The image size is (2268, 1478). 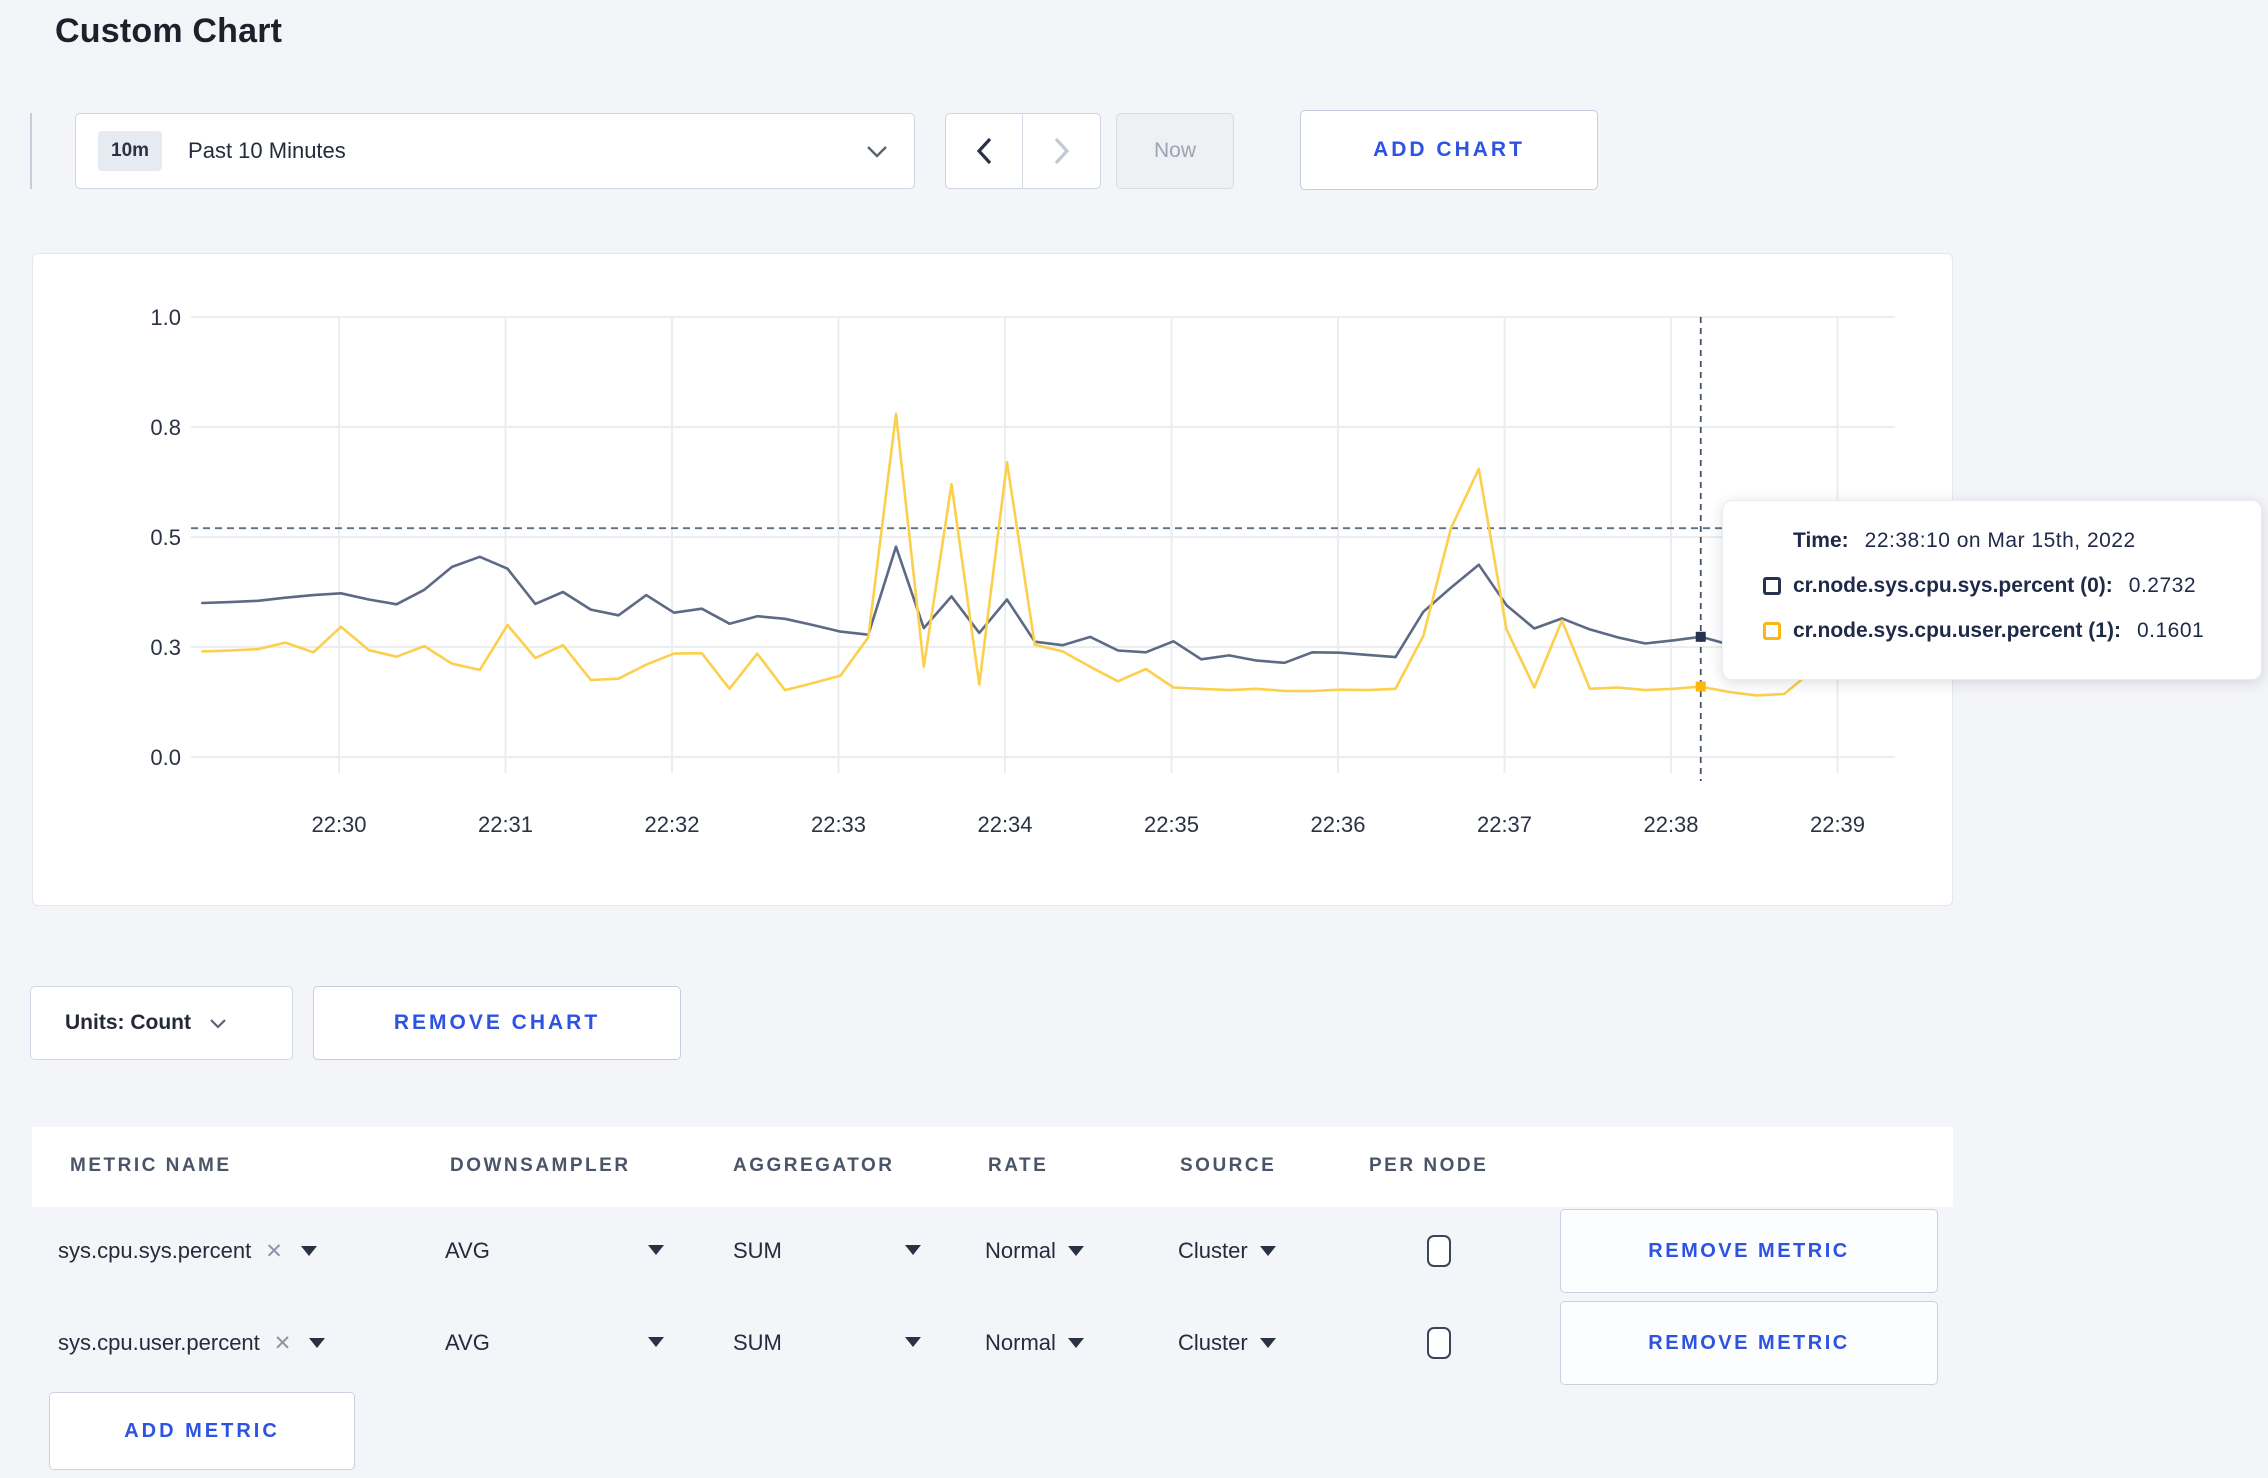 What do you see at coordinates (159, 1342) in the screenshot?
I see `metric-name-value: sys.cpu.user.percent` at bounding box center [159, 1342].